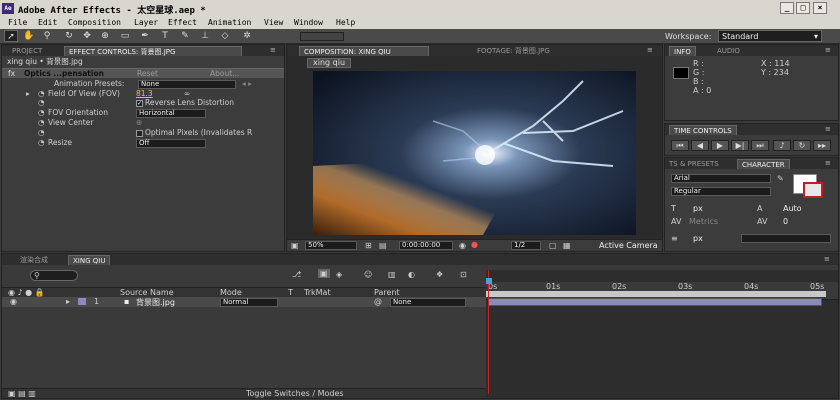 The height and width of the screenshot is (400, 840). Describe the element at coordinates (82, 301) in the screenshot. I see `label-color-swatch` at that location.